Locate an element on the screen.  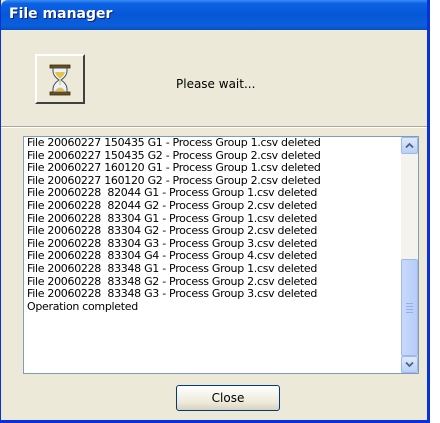
scroll-thumb is located at coordinates (409, 307).